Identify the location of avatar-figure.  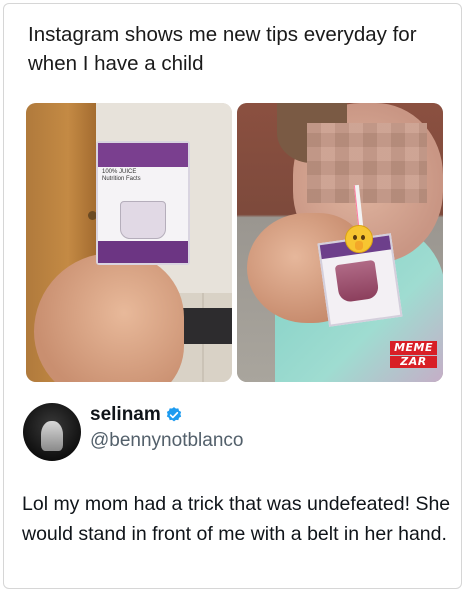
(52, 436).